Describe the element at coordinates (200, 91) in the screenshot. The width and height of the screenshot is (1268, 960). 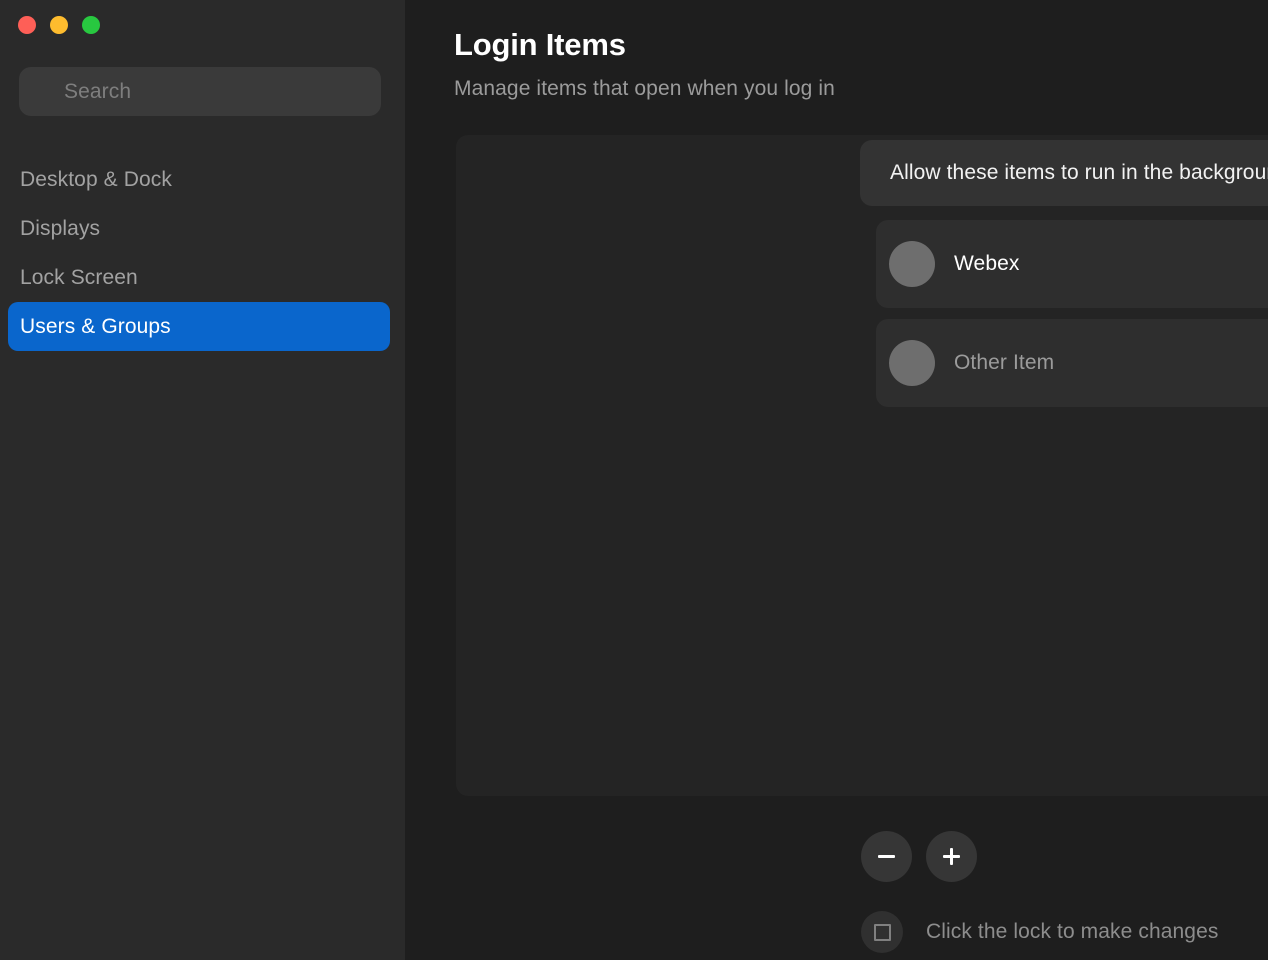
I see `search-input: Search` at that location.